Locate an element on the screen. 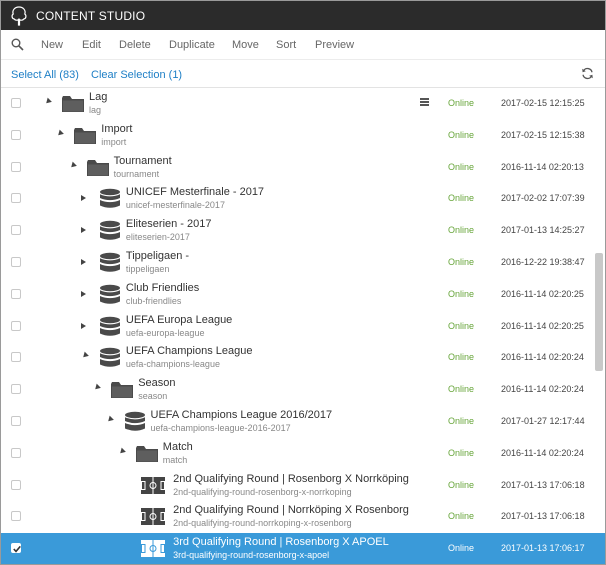 This screenshot has width=606, height=565. top-bar: CONTENT STUDIO is located at coordinates (303, 15).